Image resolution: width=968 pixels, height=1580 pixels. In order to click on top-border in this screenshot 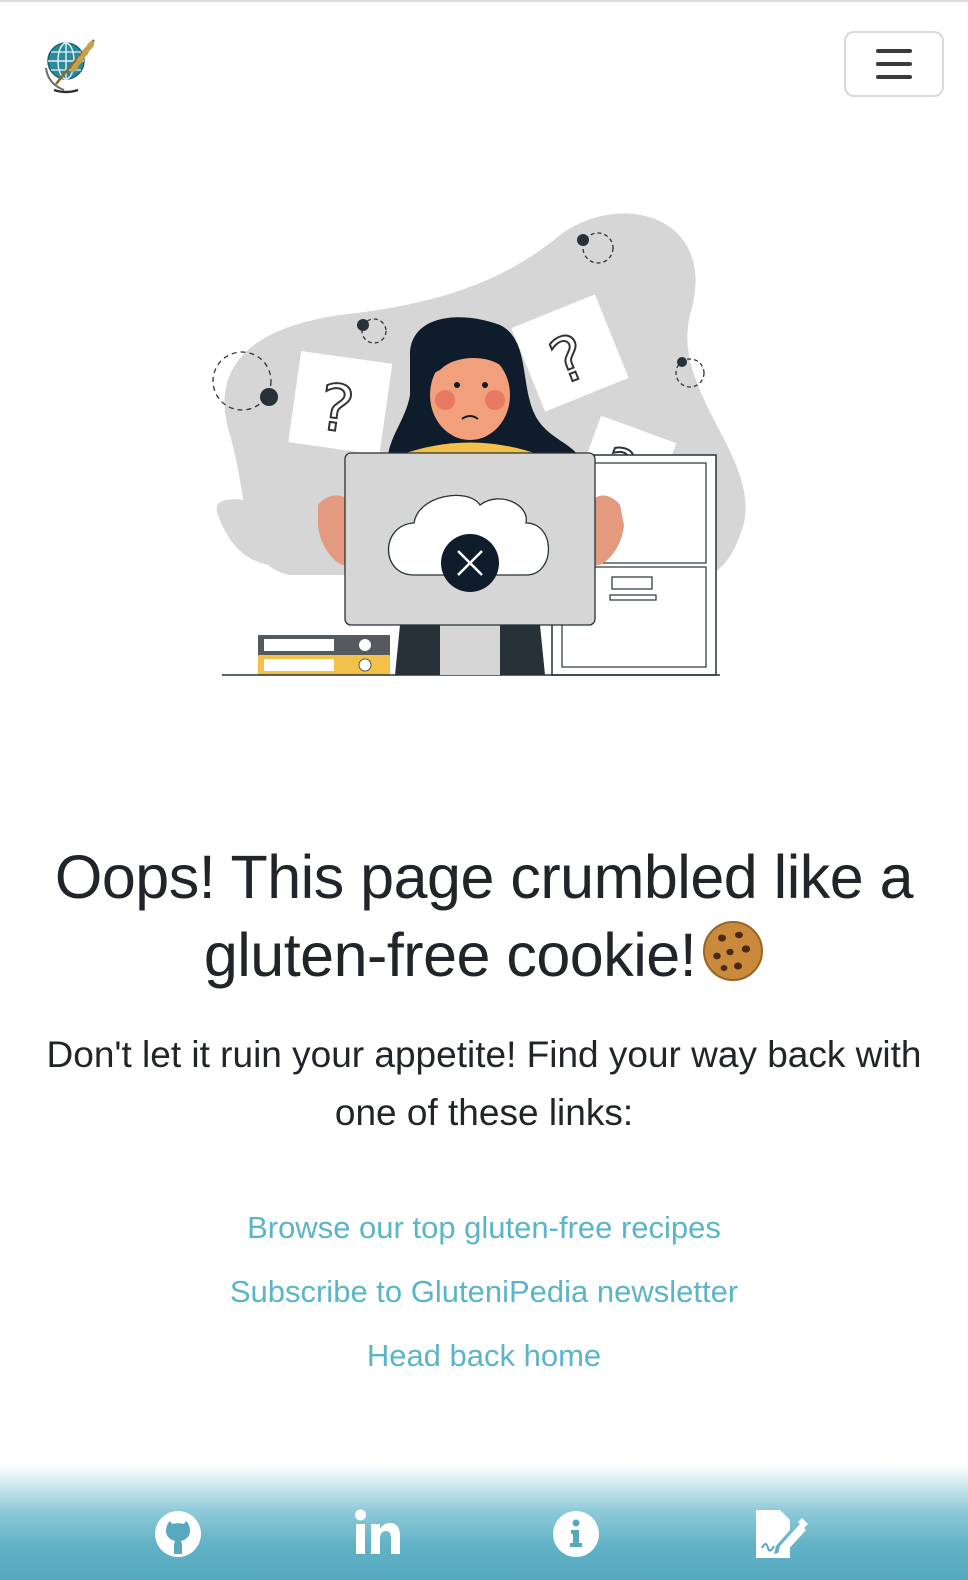, I will do `click(484, 1)`.